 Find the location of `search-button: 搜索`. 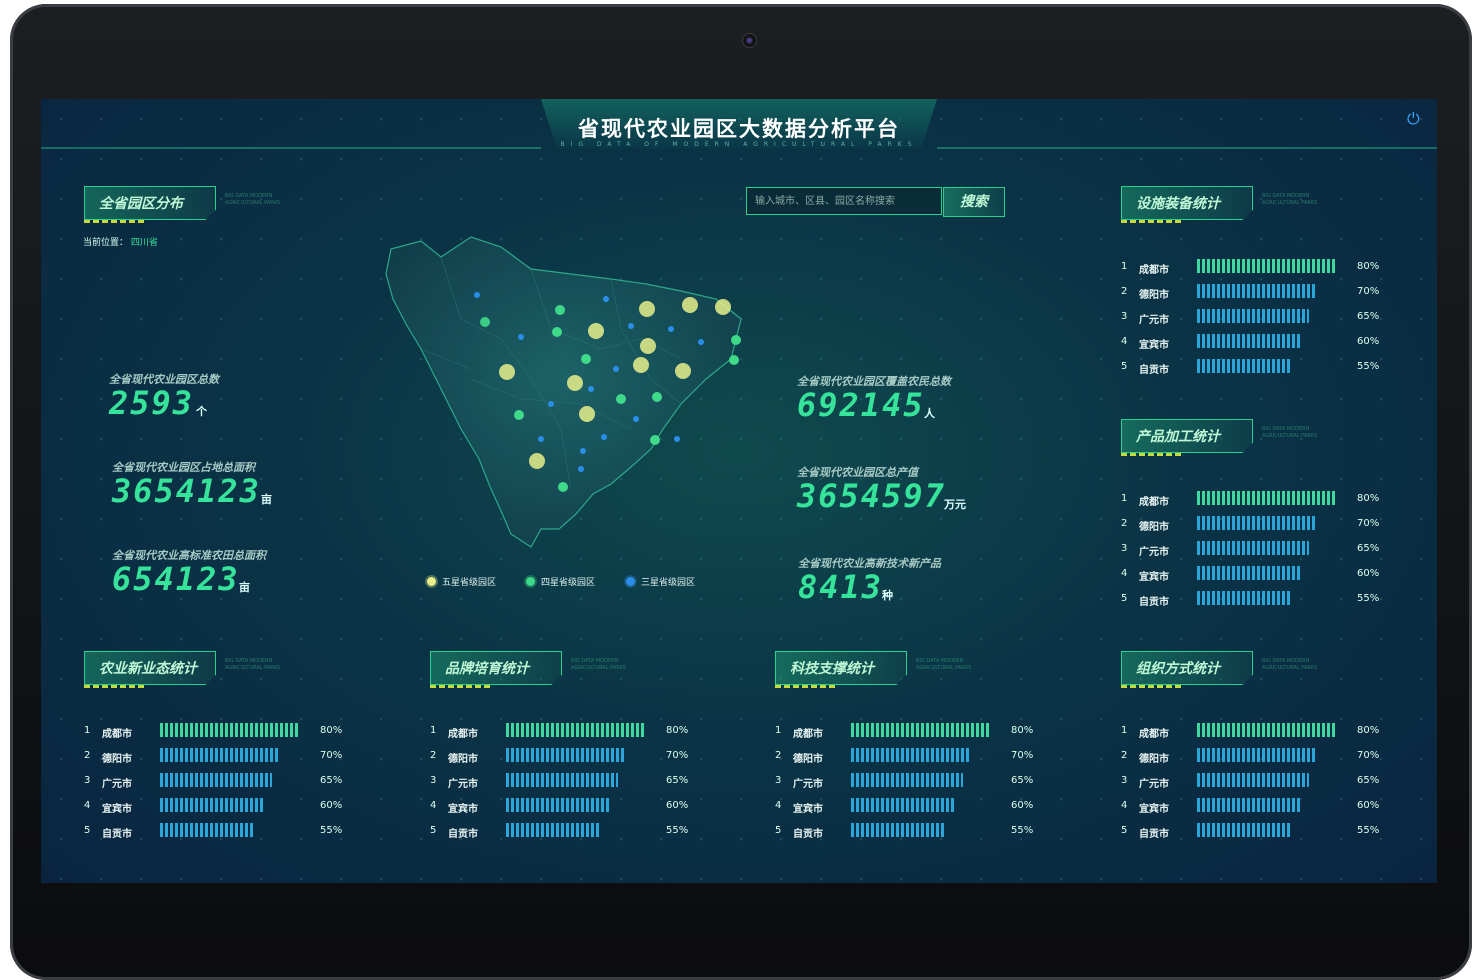

search-button: 搜索 is located at coordinates (974, 202).